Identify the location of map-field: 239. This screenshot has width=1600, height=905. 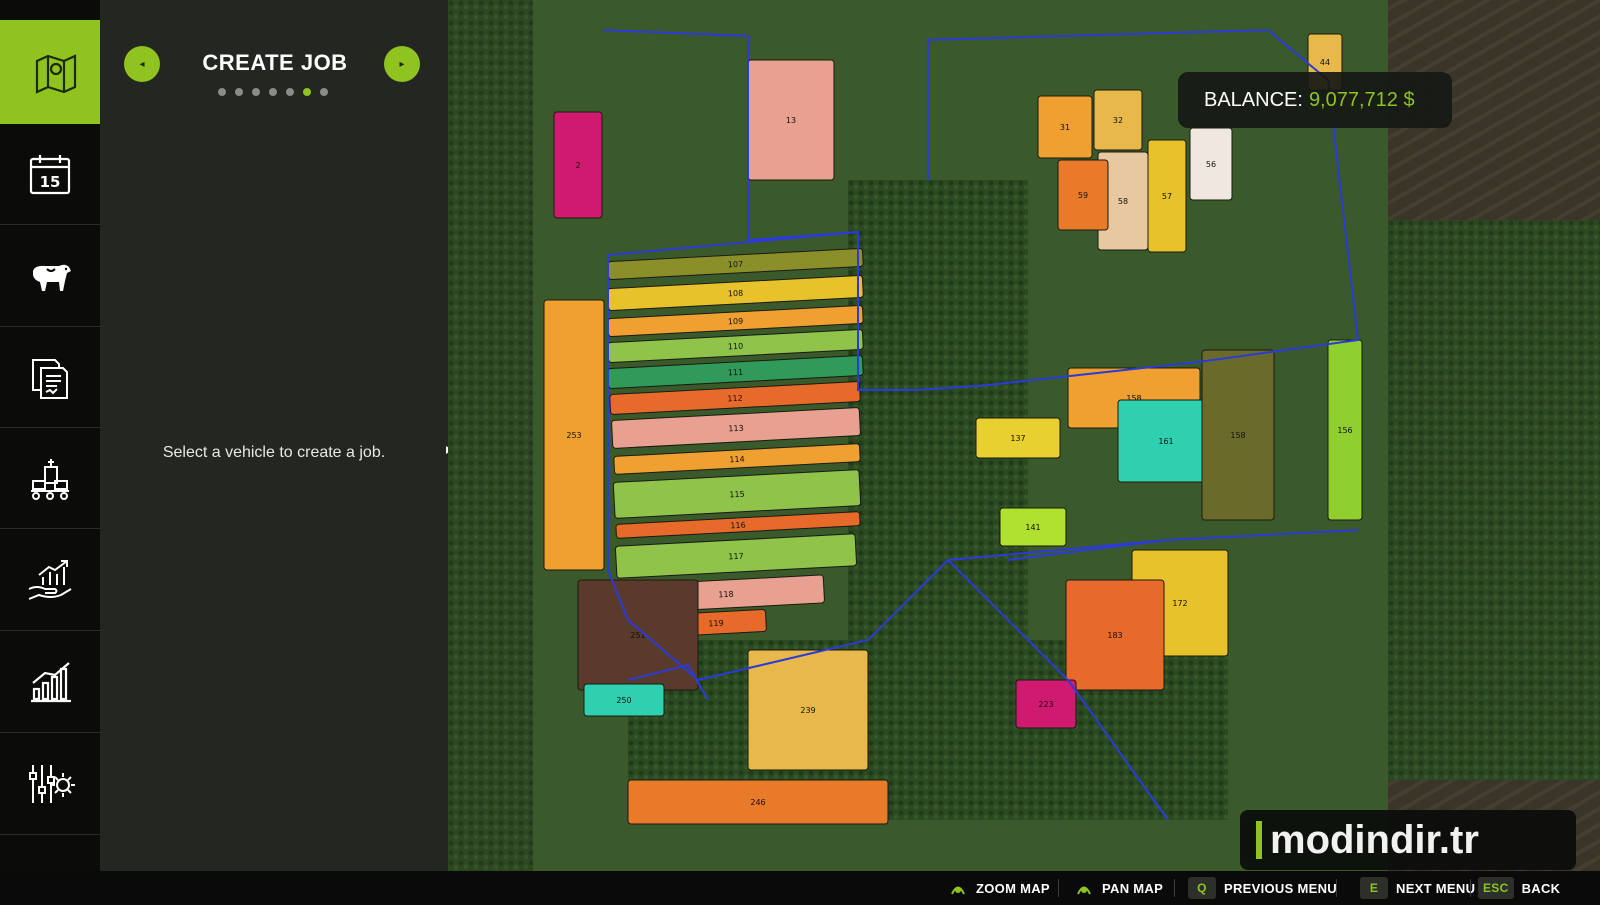
(808, 710).